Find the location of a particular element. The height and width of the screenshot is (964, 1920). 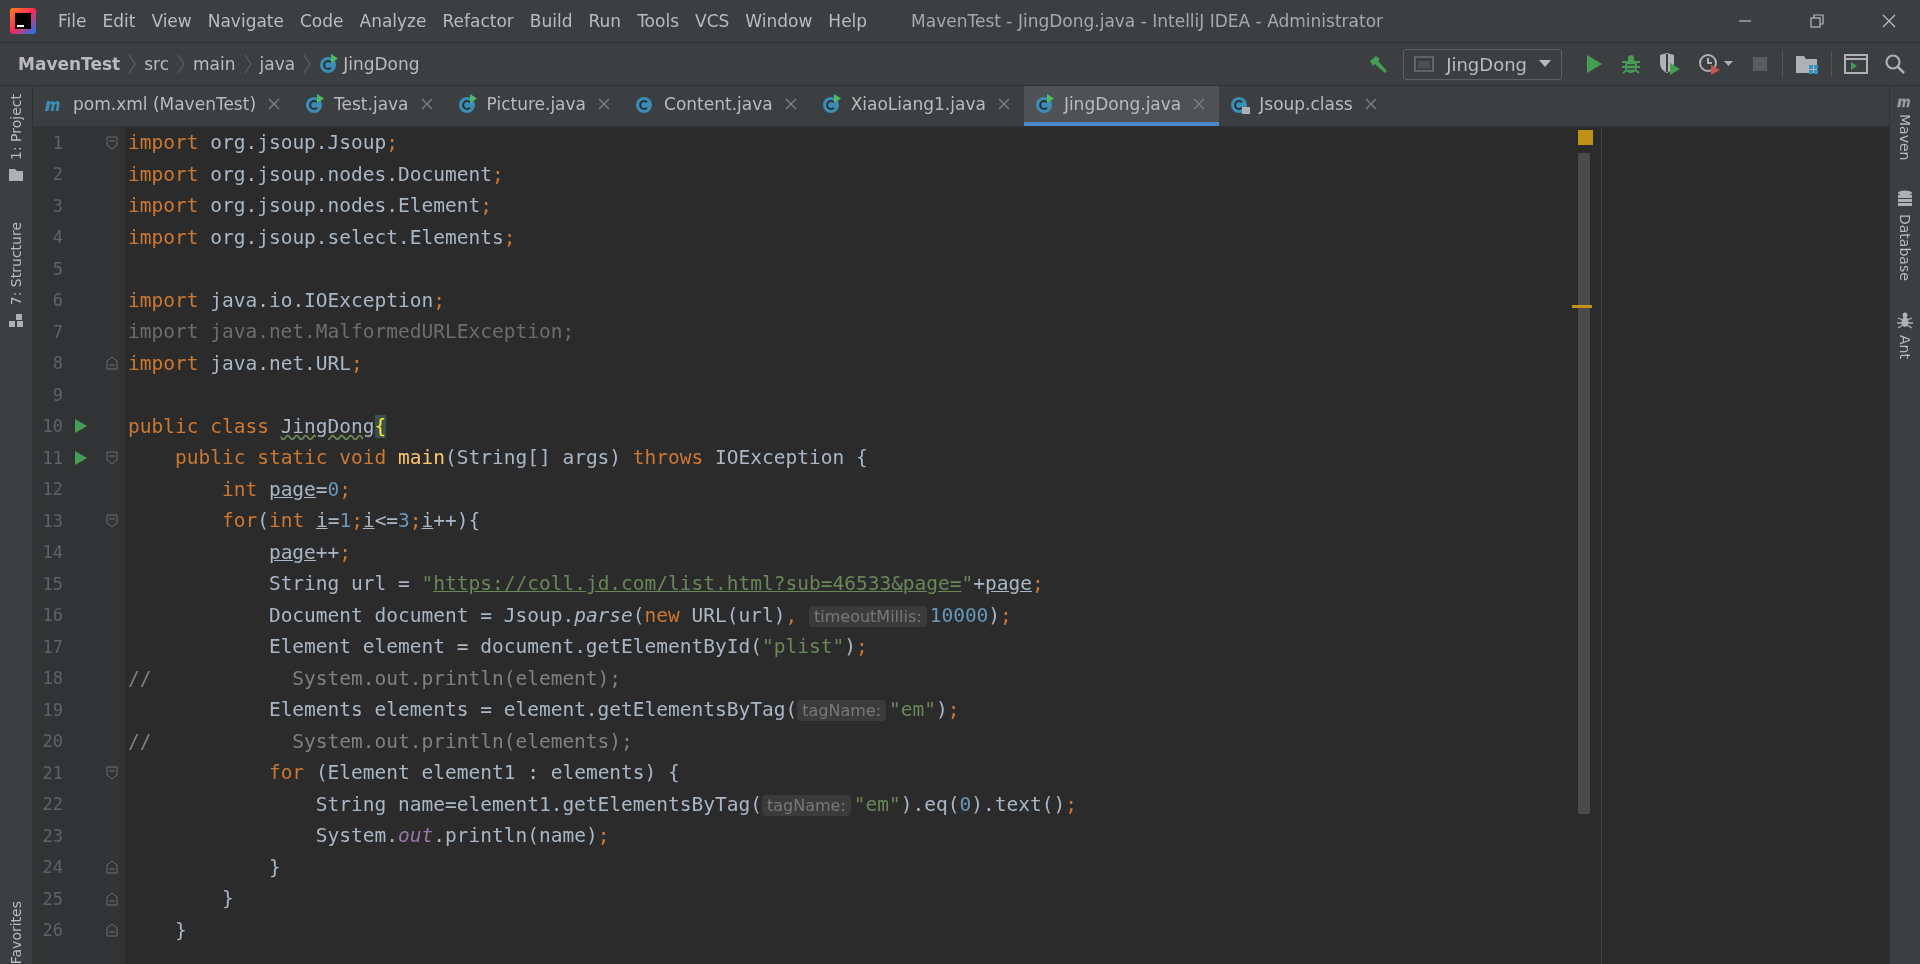

breadcrumb: JingDong is located at coordinates (369, 64).